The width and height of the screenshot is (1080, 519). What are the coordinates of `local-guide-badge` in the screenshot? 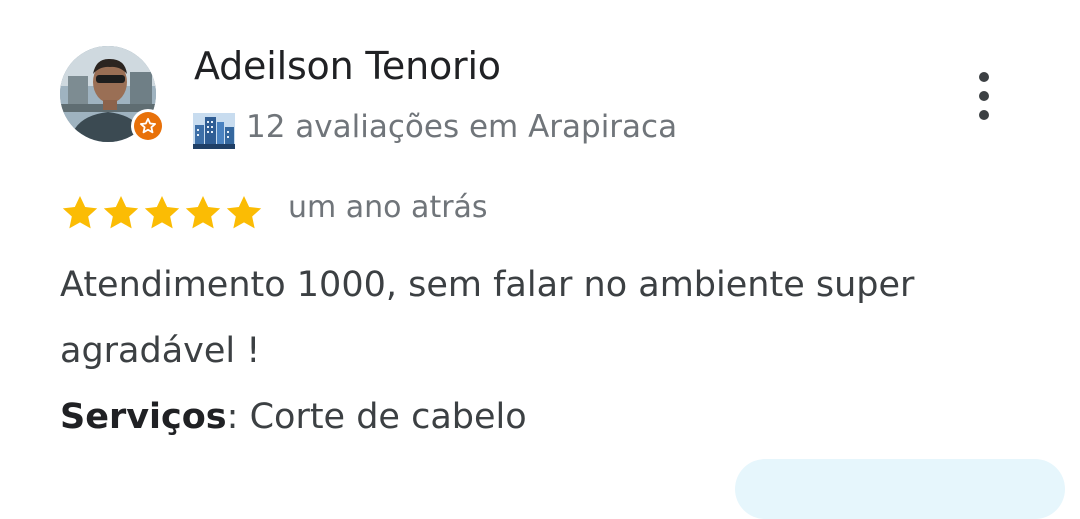 It's located at (148, 126).